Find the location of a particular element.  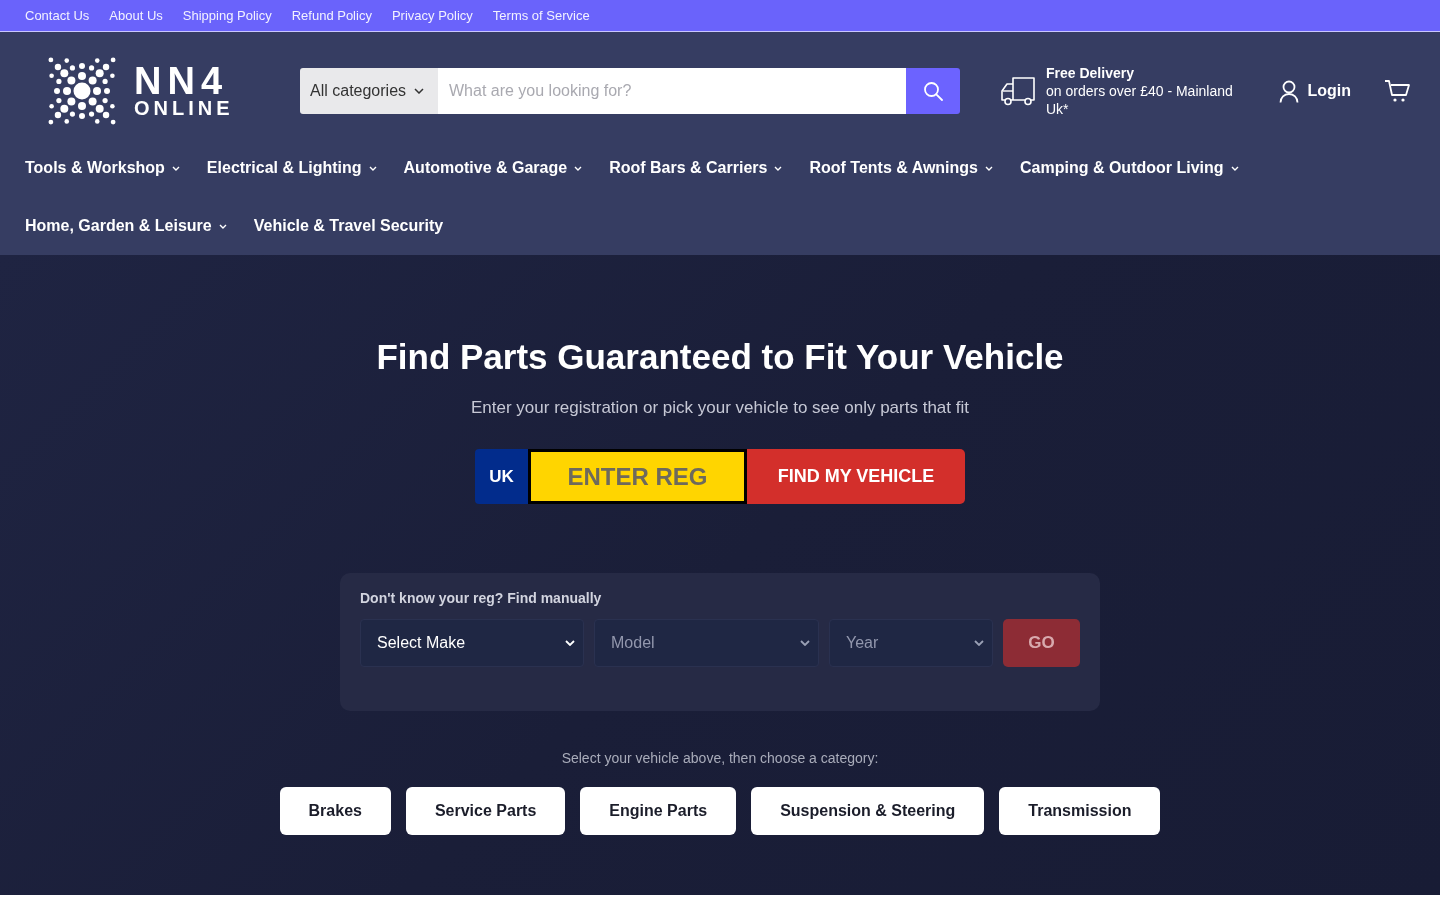

search-icon is located at coordinates (933, 91).